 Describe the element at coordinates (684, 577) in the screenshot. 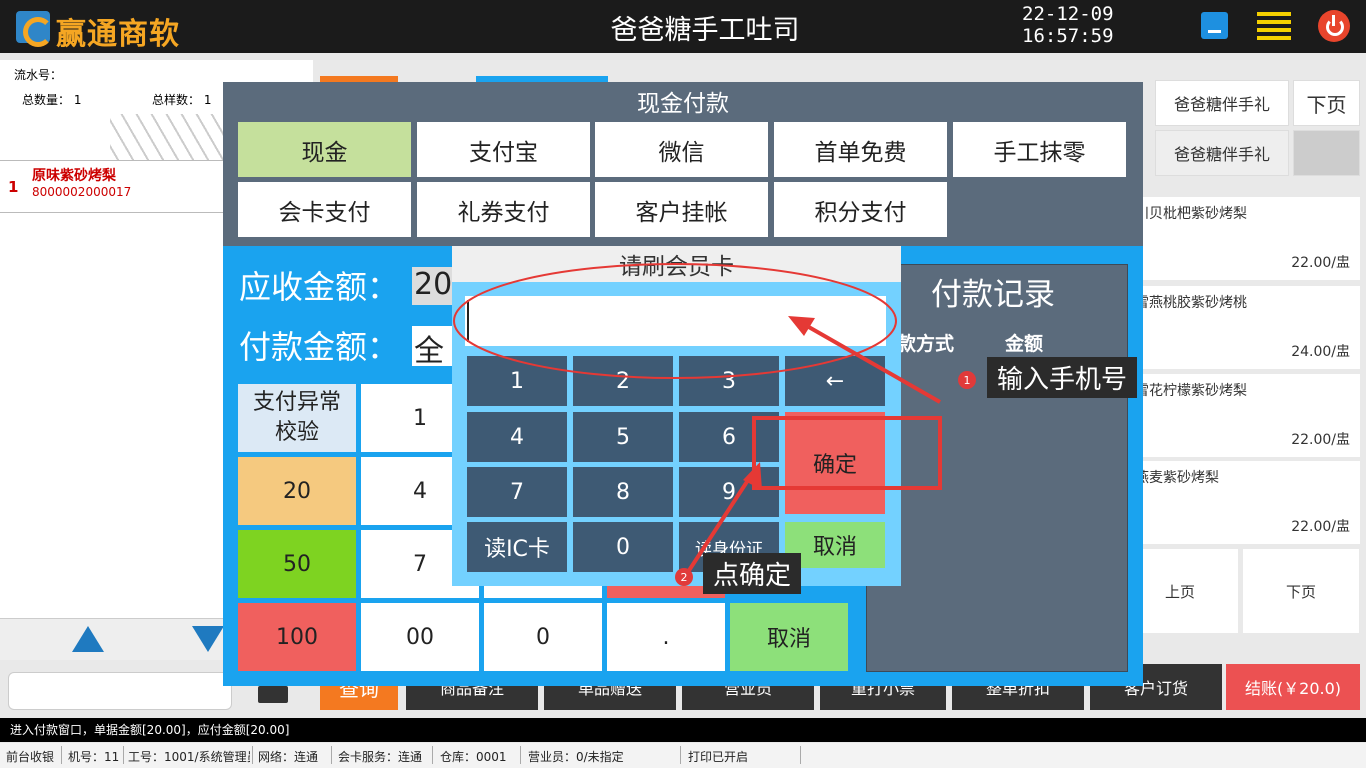

I see `step-2-badge: 2` at that location.